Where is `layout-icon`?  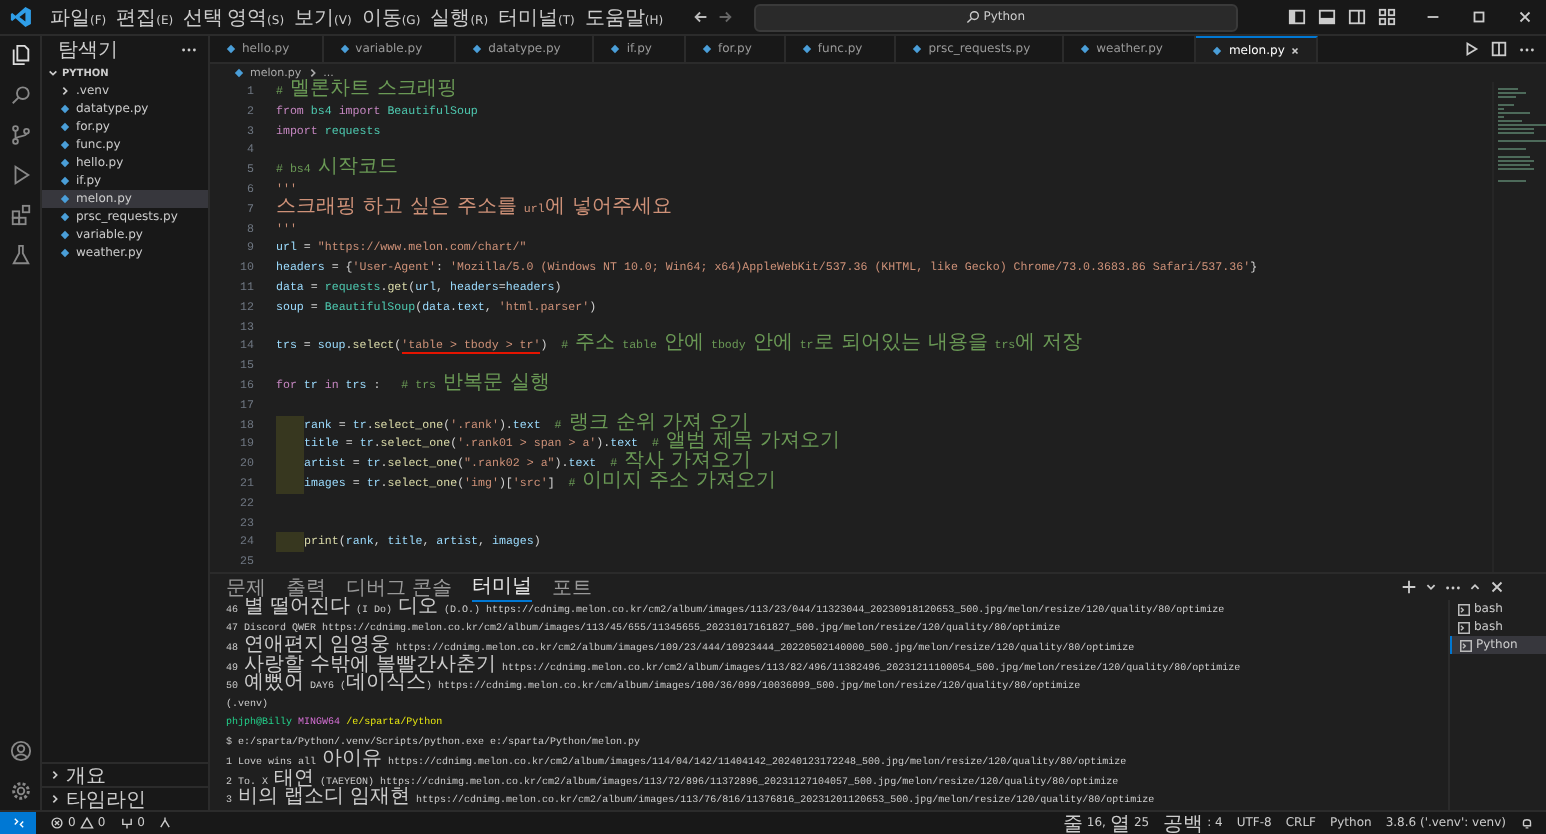
layout-icon is located at coordinates (1357, 17).